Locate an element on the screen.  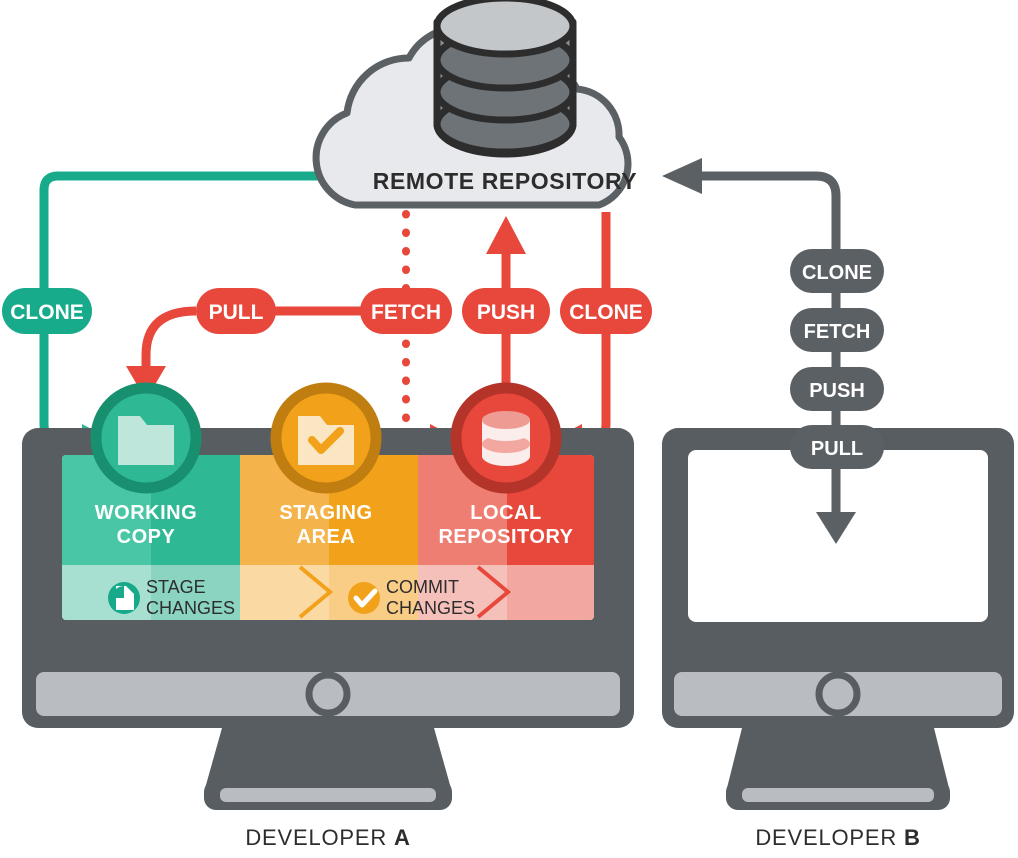
pill-clone-b-label: CLONE is located at coordinates (837, 273).